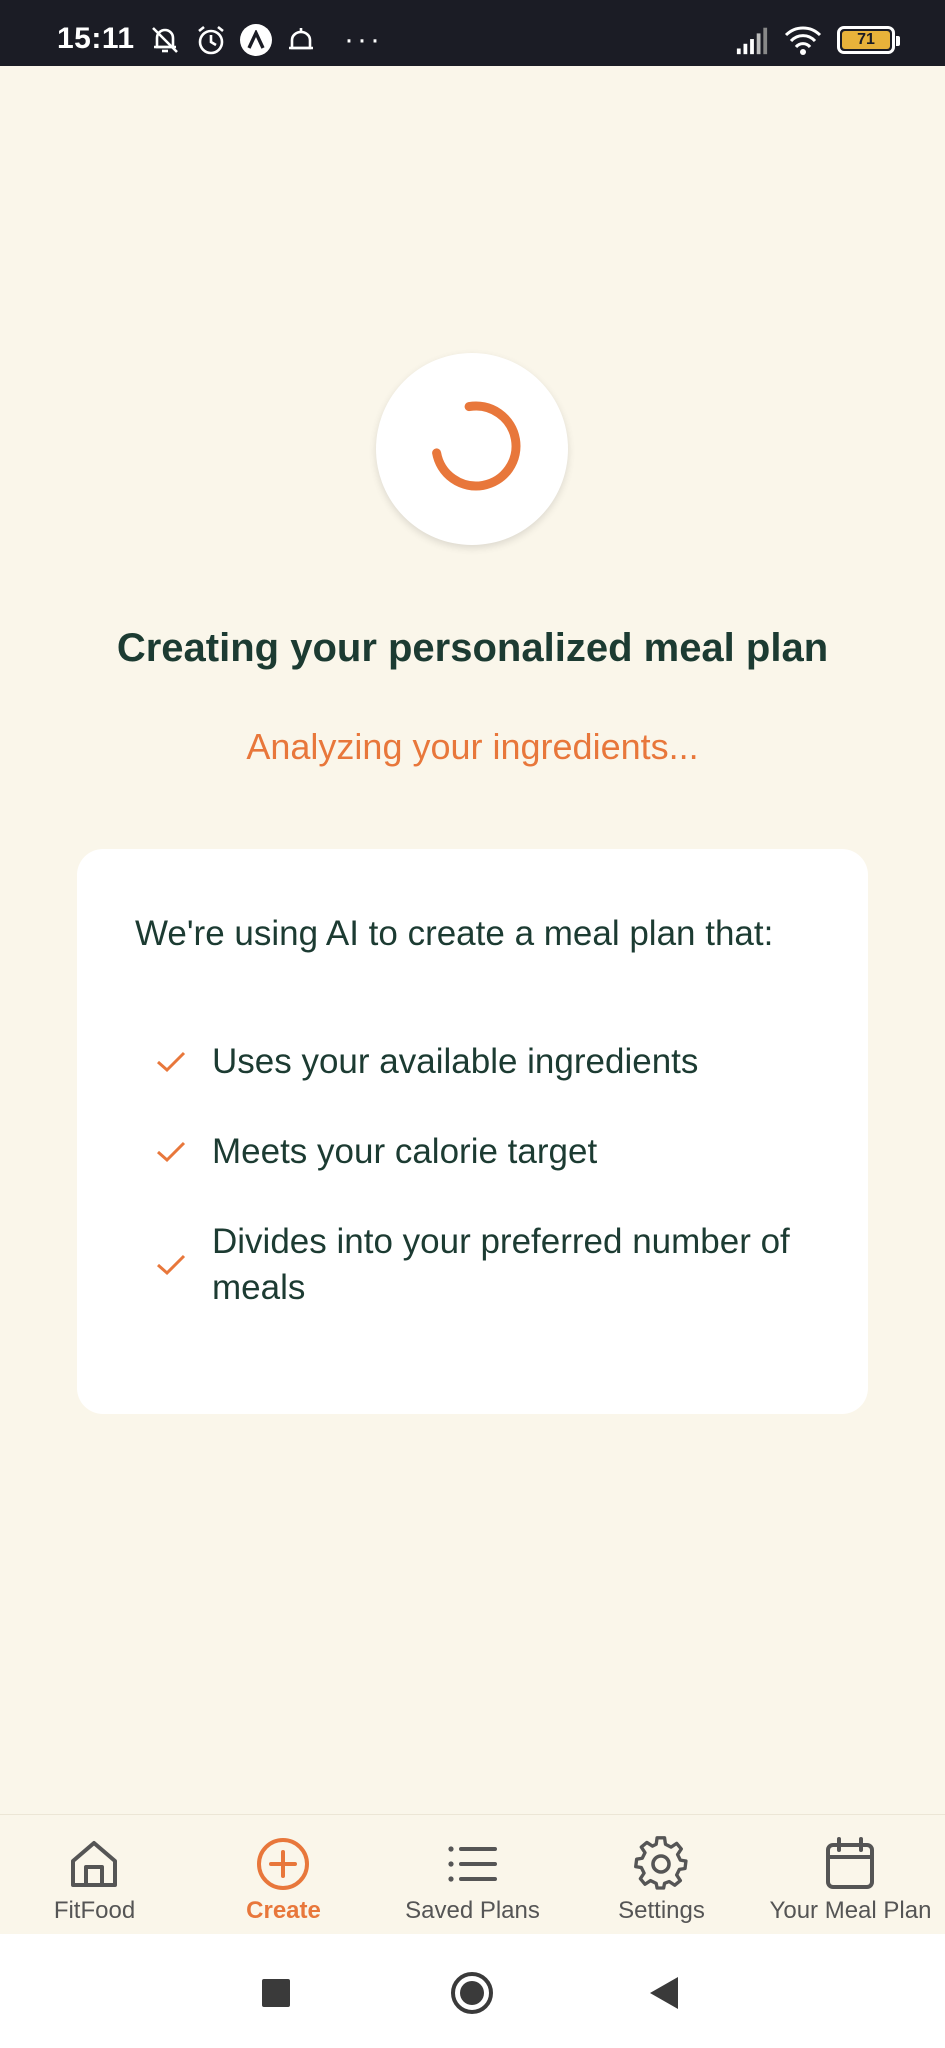 This screenshot has height=2048, width=945. Describe the element at coordinates (803, 40) in the screenshot. I see `wifi-icon` at that location.